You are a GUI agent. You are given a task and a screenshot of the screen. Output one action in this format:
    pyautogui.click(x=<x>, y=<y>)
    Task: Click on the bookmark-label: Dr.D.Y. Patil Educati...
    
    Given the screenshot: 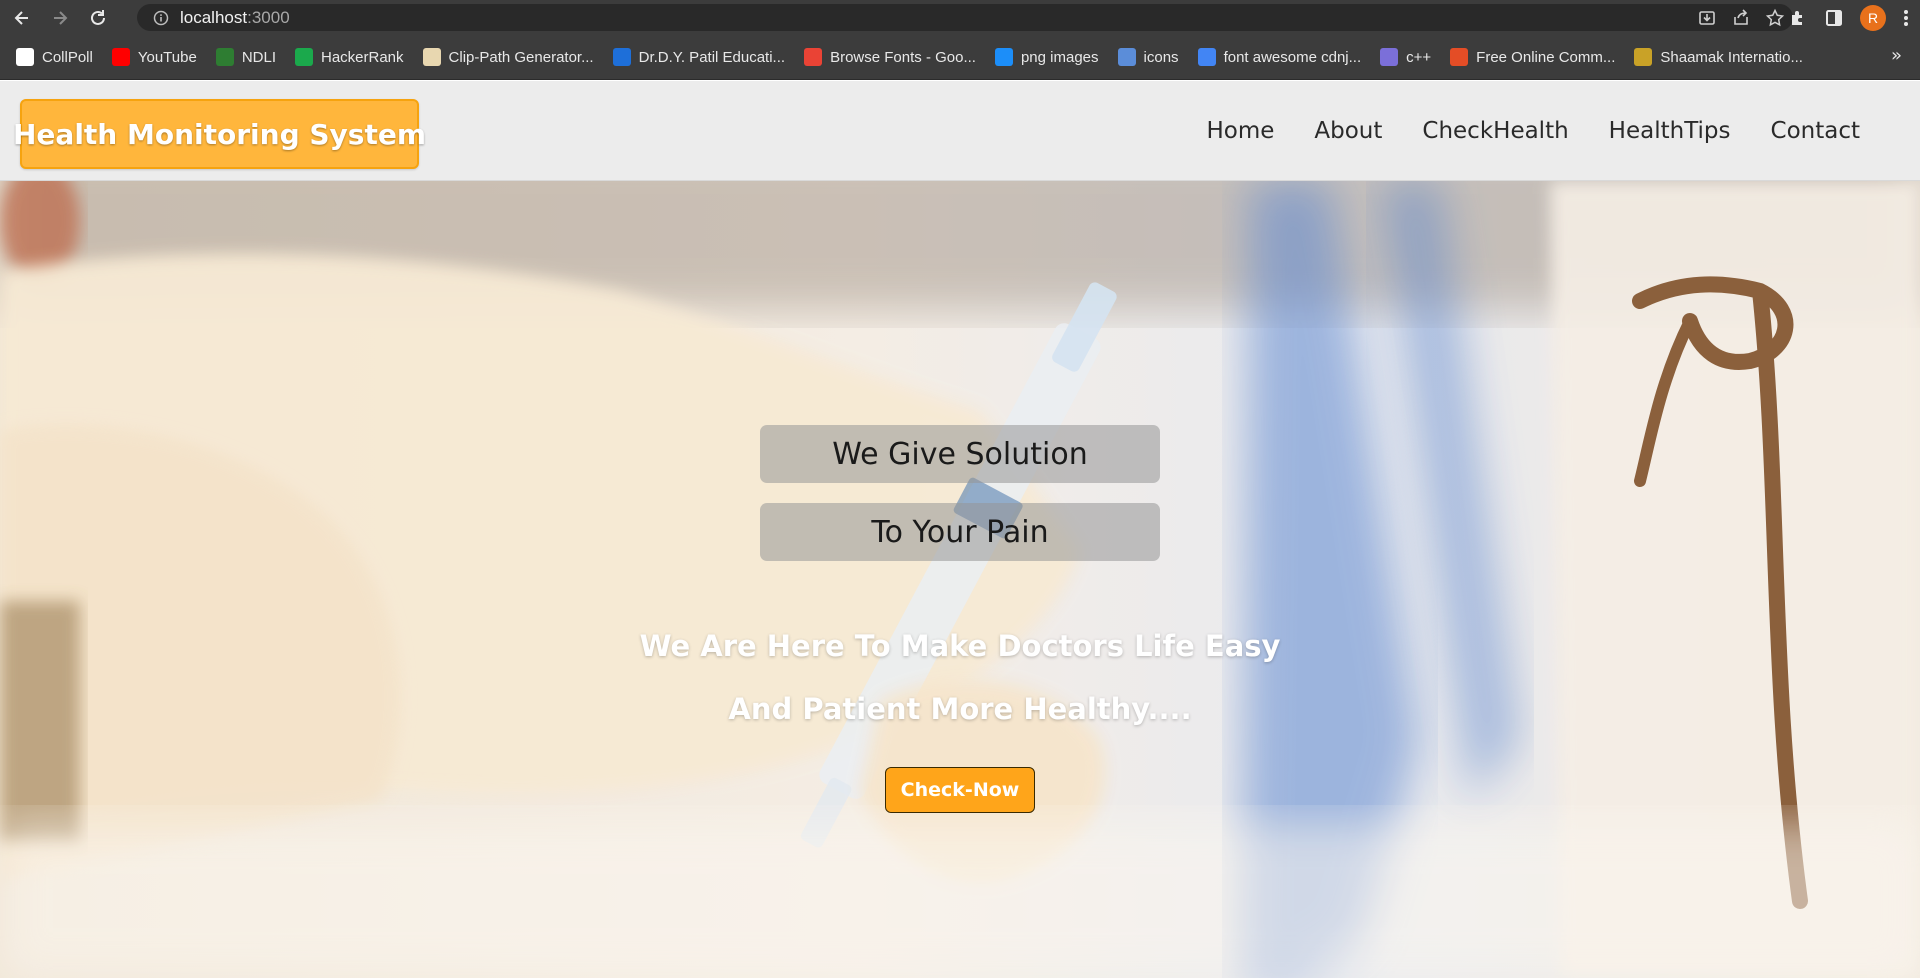 What is the action you would take?
    pyautogui.click(x=712, y=57)
    